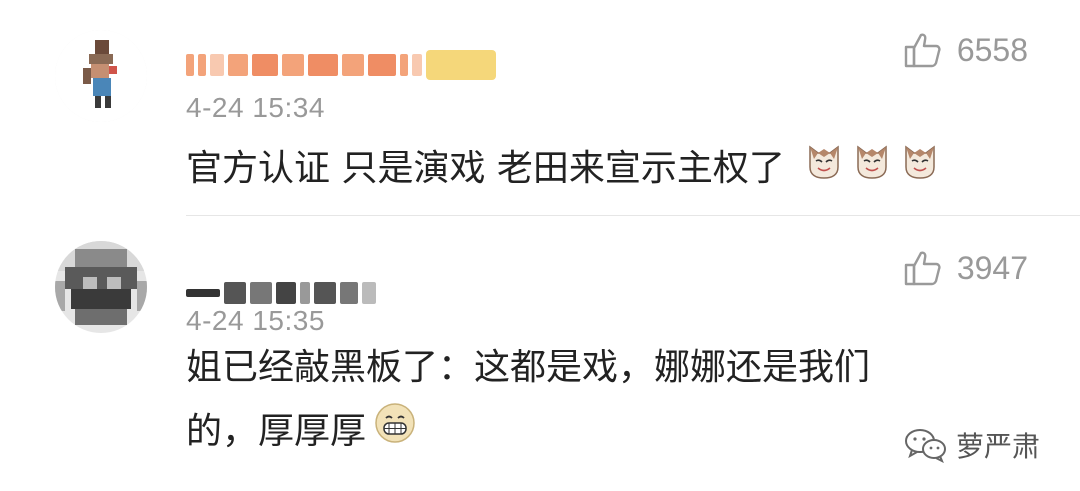  I want to click on timestamp: 4-24 15:35, so click(255, 320).